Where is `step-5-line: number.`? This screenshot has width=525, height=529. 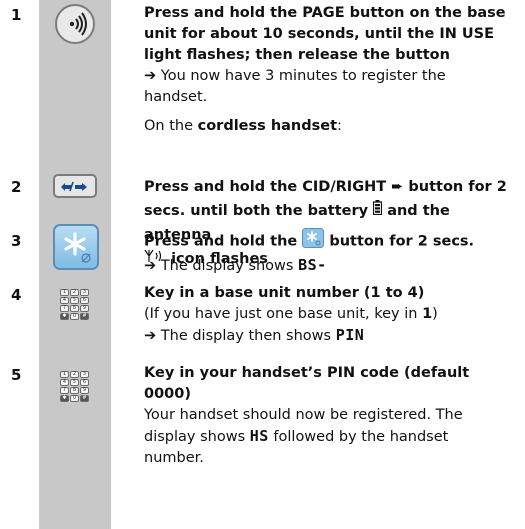
step-5-line: number. is located at coordinates (174, 458).